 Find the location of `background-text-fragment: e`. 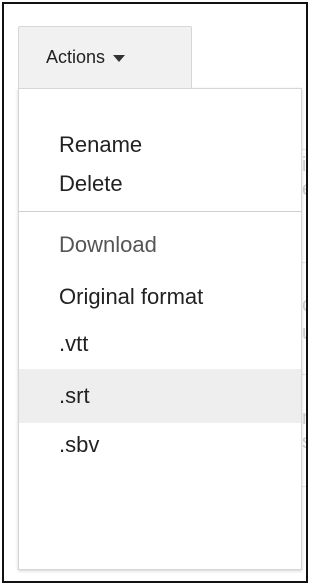

background-text-fragment: e is located at coordinates (304, 189).